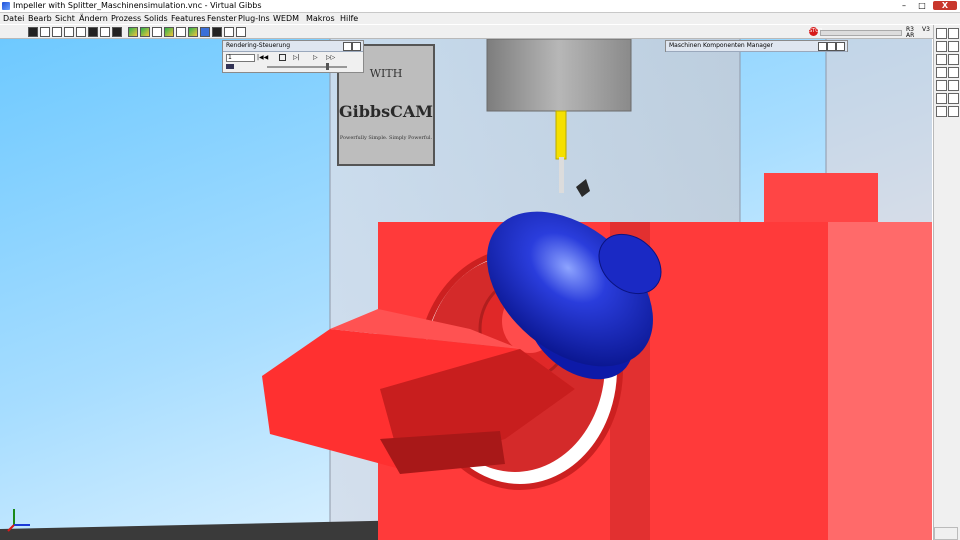 The width and height of the screenshot is (960, 540). I want to click on menu-makros: Makros, so click(320, 18).